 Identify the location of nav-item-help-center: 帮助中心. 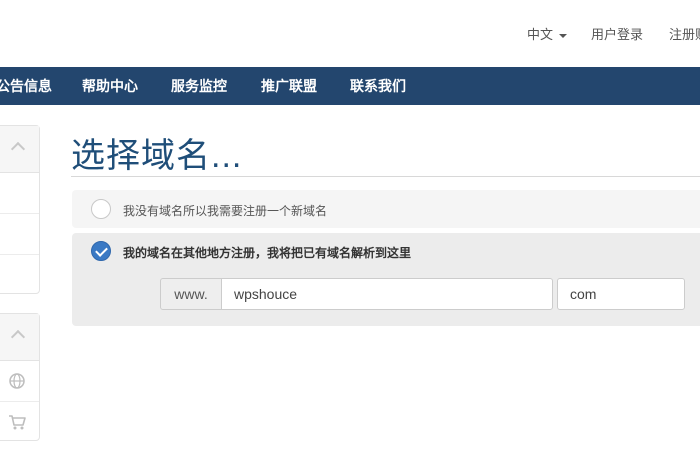
(110, 86).